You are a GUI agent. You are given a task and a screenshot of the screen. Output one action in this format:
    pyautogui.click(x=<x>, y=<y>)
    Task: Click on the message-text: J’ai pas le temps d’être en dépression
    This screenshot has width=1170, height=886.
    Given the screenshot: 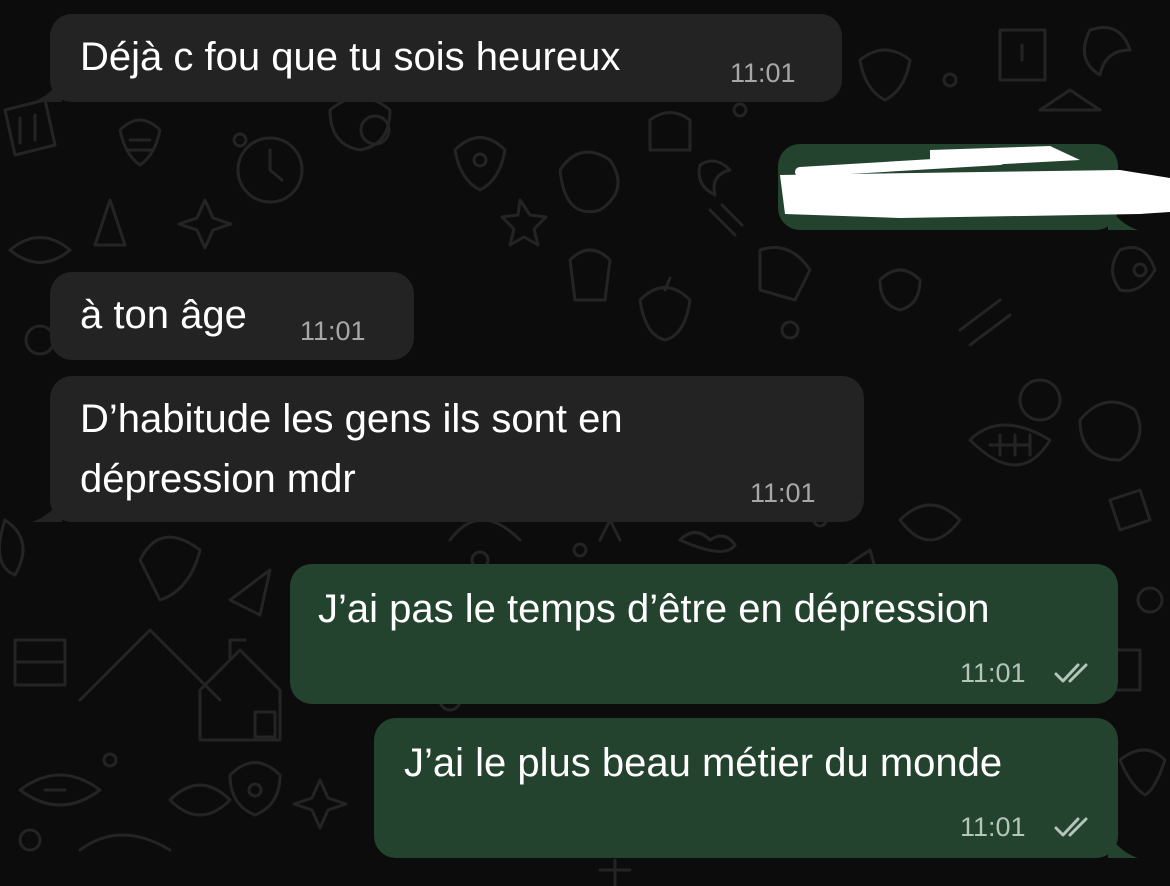 What is the action you would take?
    pyautogui.click(x=654, y=609)
    